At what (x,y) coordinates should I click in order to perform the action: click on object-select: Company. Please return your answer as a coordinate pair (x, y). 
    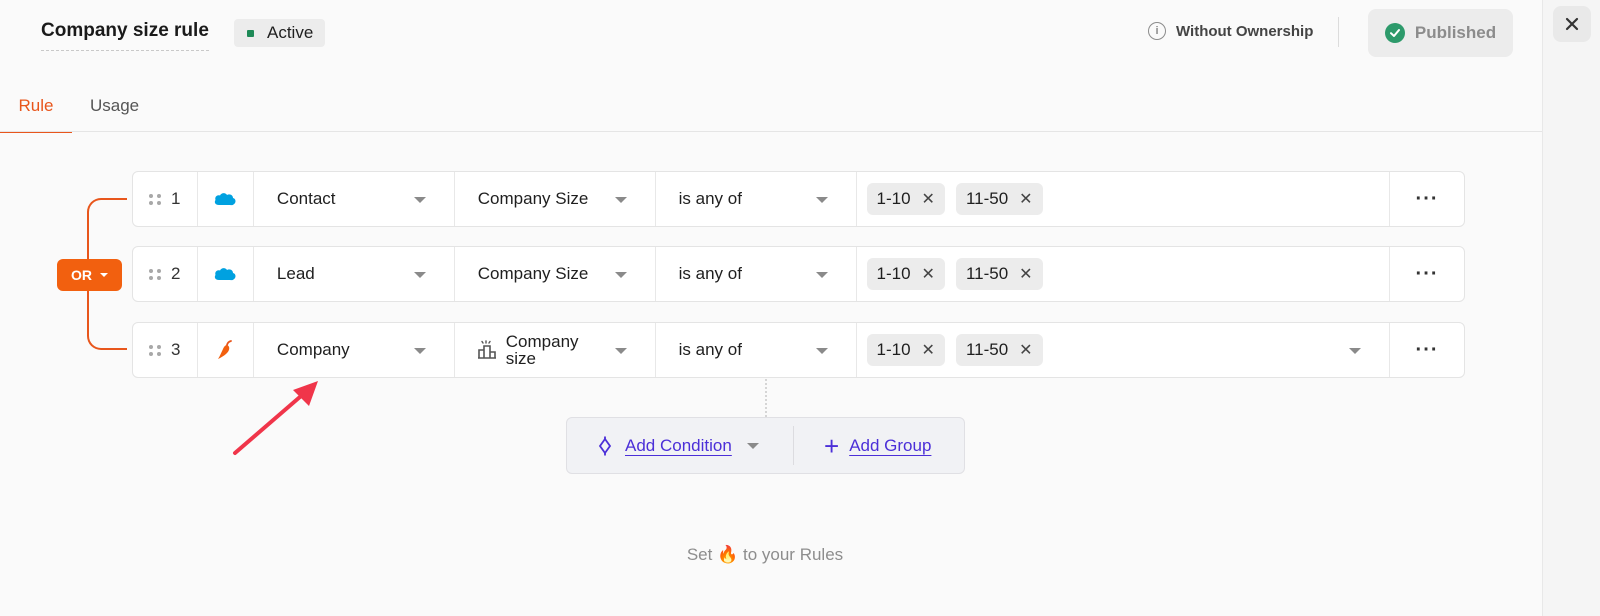
    Looking at the image, I should click on (354, 350).